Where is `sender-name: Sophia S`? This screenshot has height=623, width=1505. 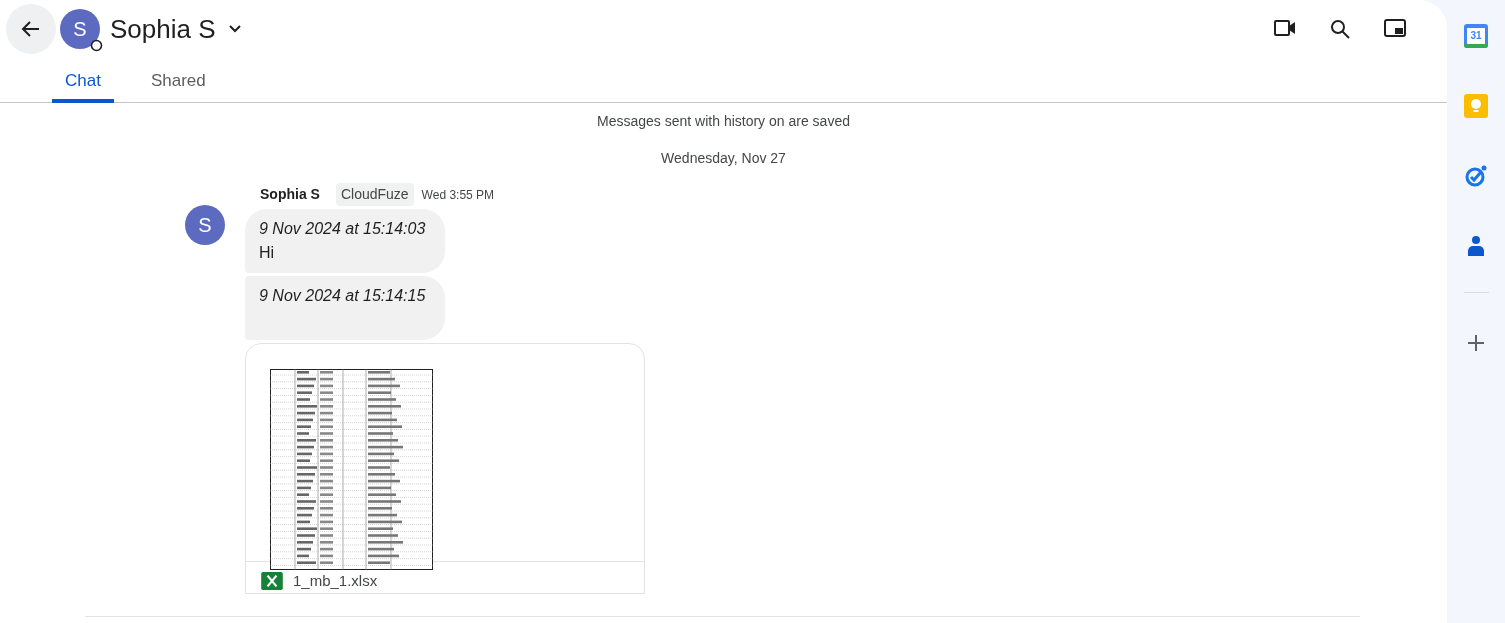
sender-name: Sophia S is located at coordinates (290, 194).